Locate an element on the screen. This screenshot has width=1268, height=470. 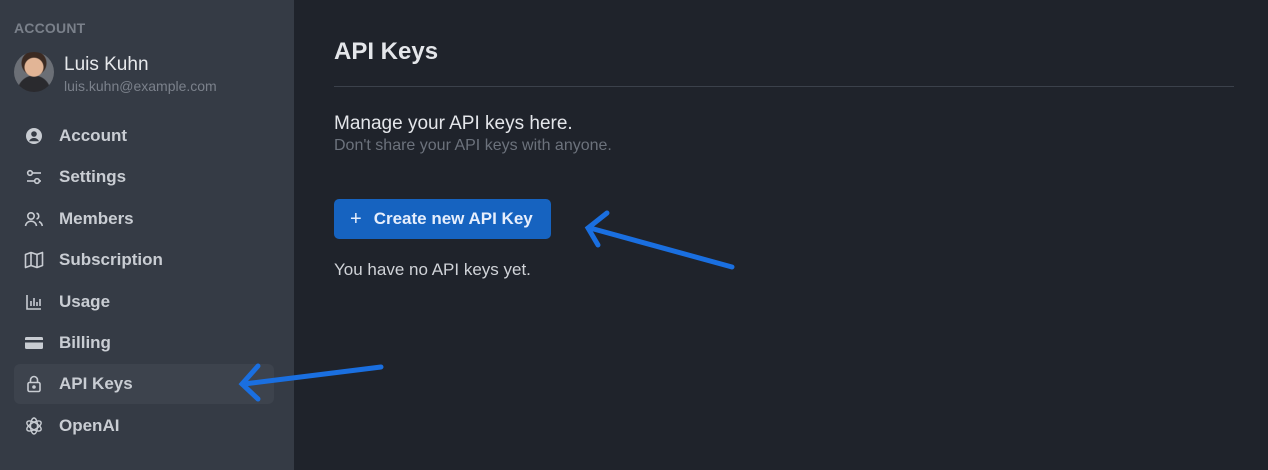
annotation-arrow-sidebar is located at coordinates (311, 382).